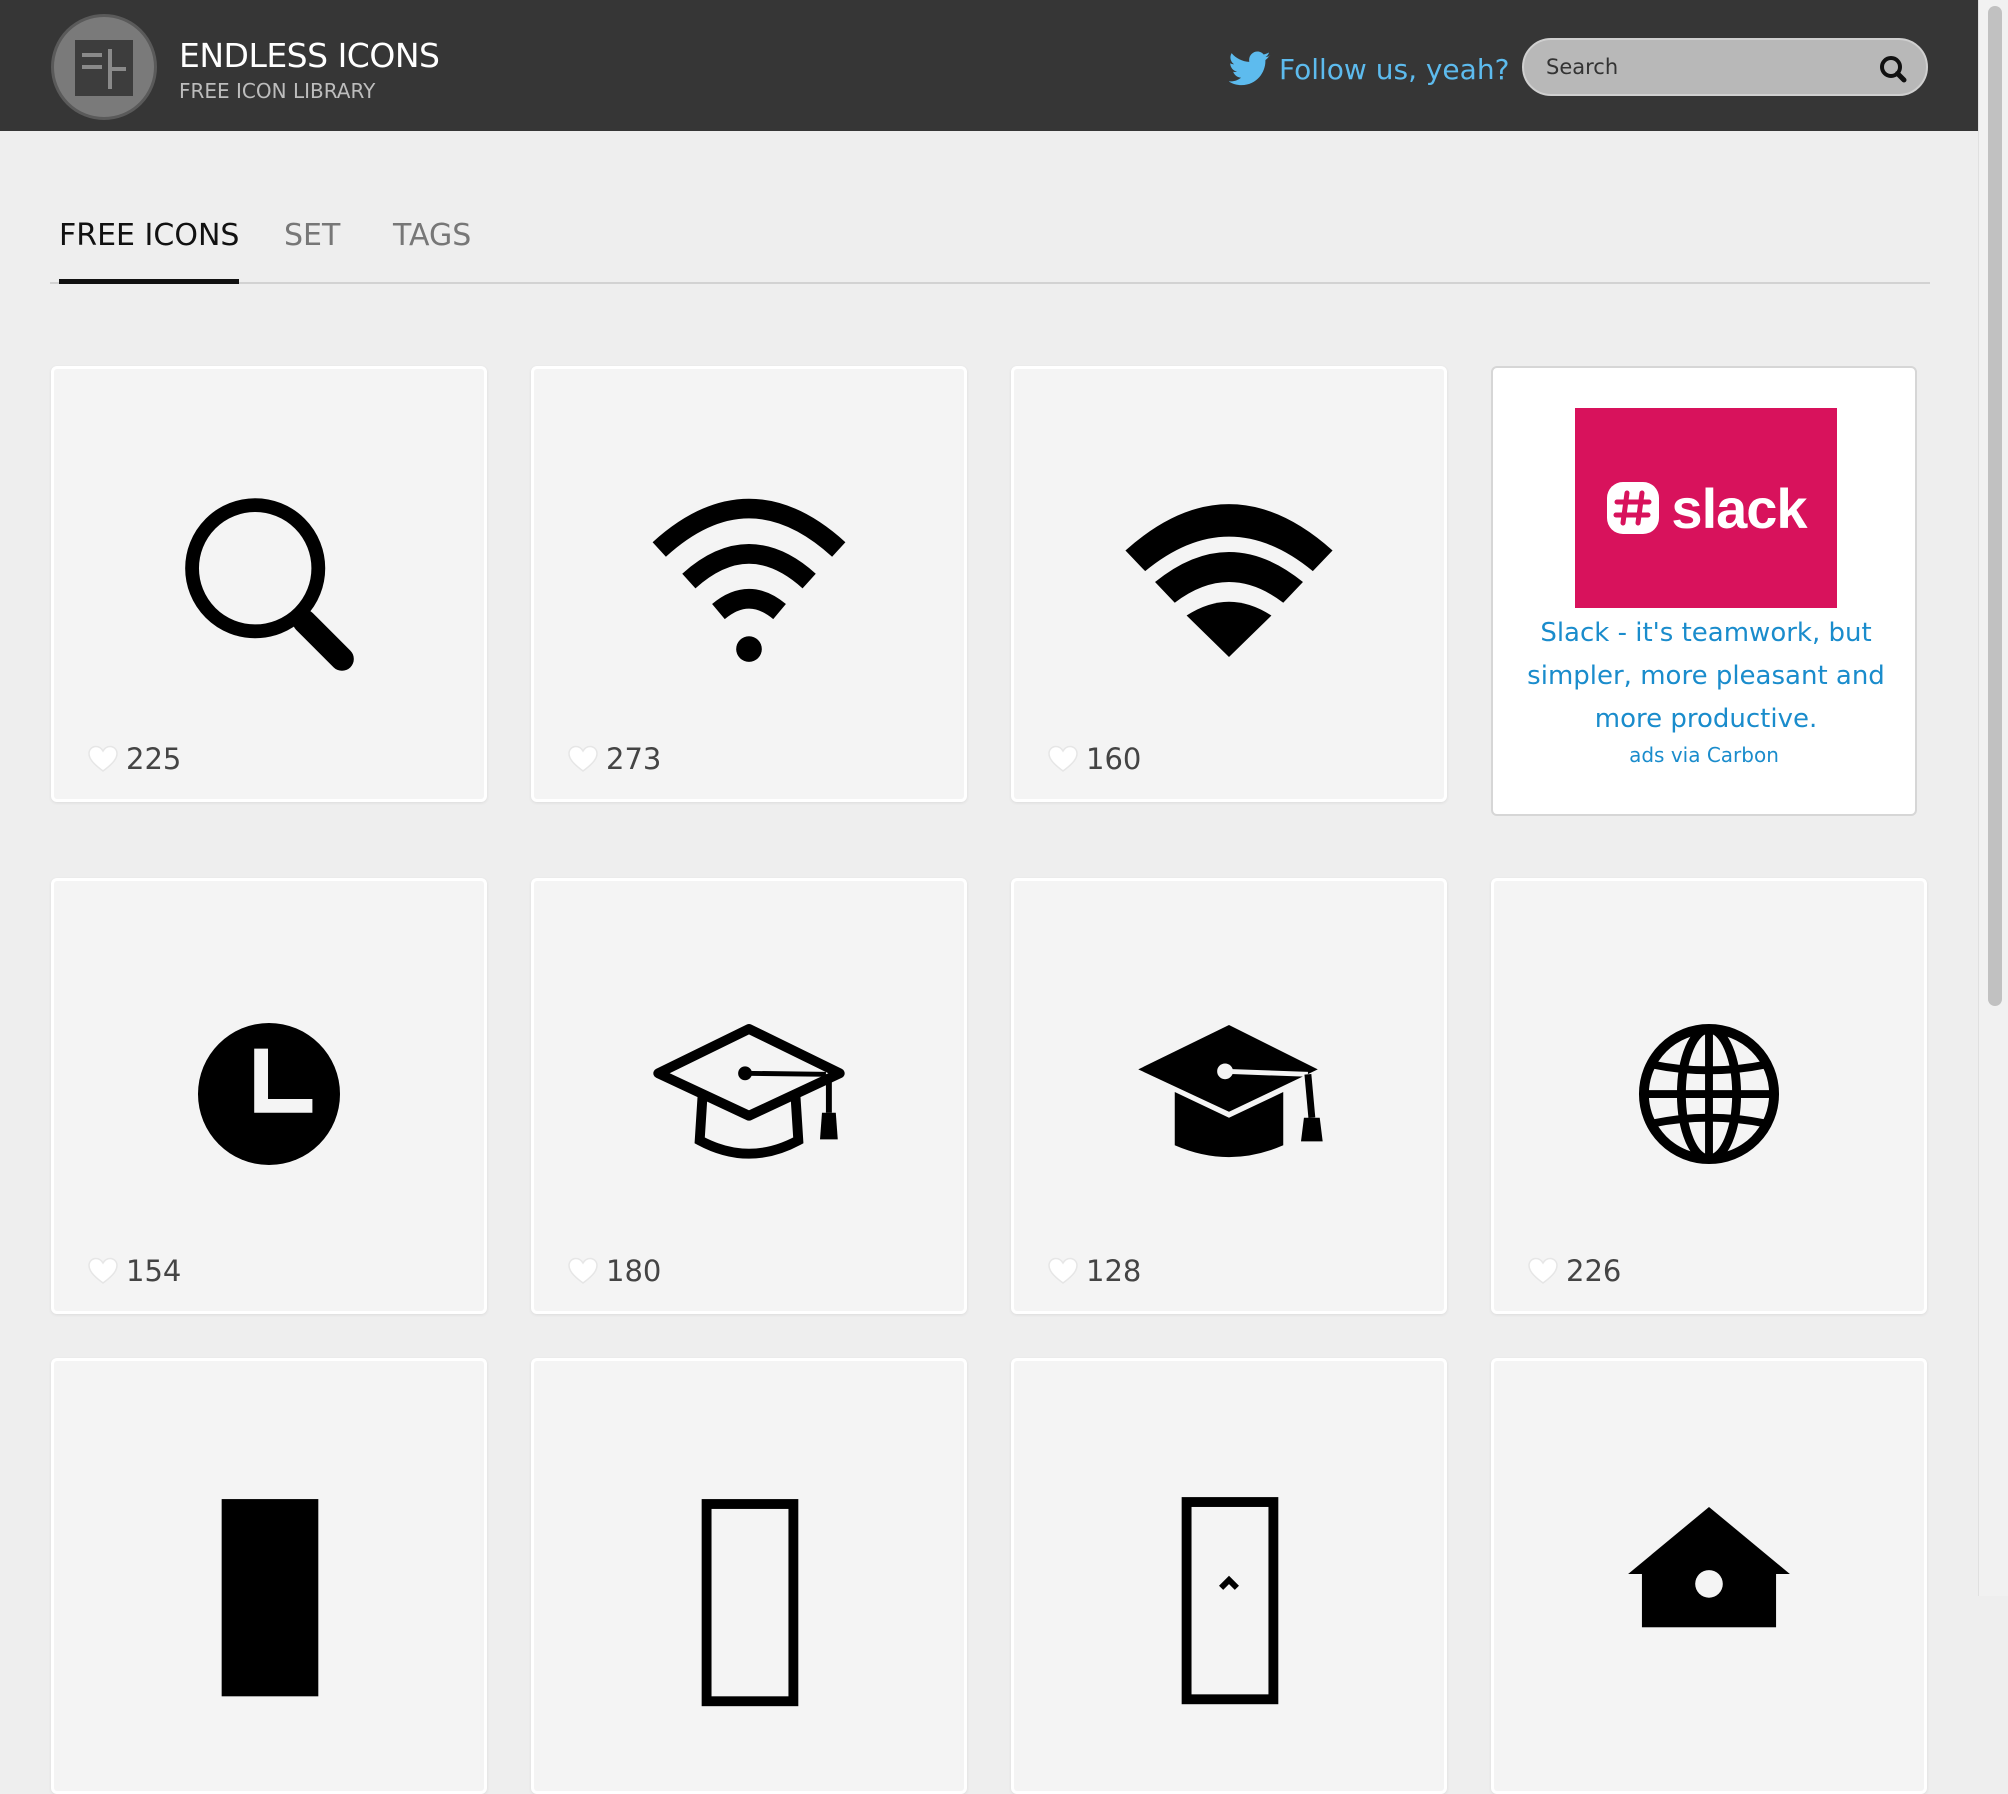 The height and width of the screenshot is (1794, 2008). I want to click on like-counter: 128, so click(1094, 1271).